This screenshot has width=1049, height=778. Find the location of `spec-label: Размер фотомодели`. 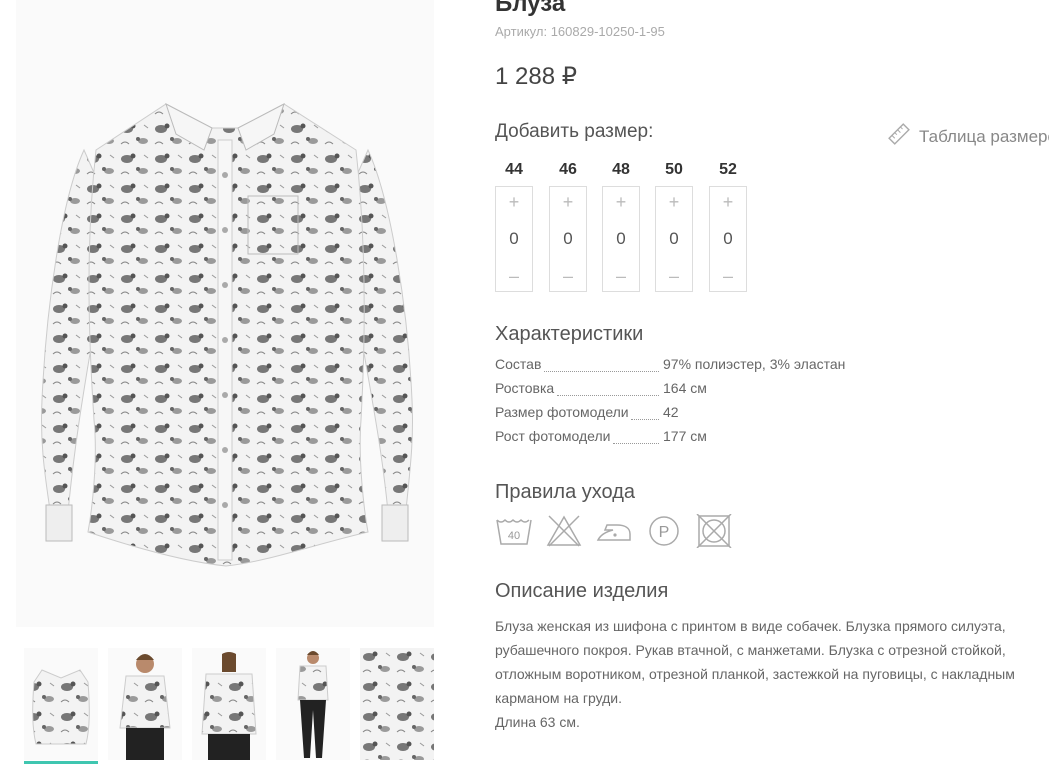

spec-label: Размер фотомодели is located at coordinates (563, 412).